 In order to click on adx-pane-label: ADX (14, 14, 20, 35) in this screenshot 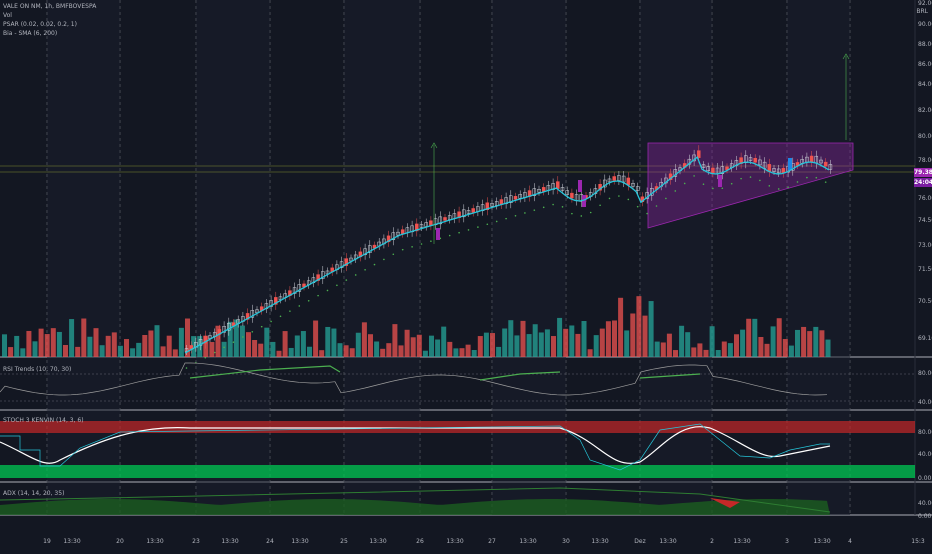, I will do `click(33, 493)`.